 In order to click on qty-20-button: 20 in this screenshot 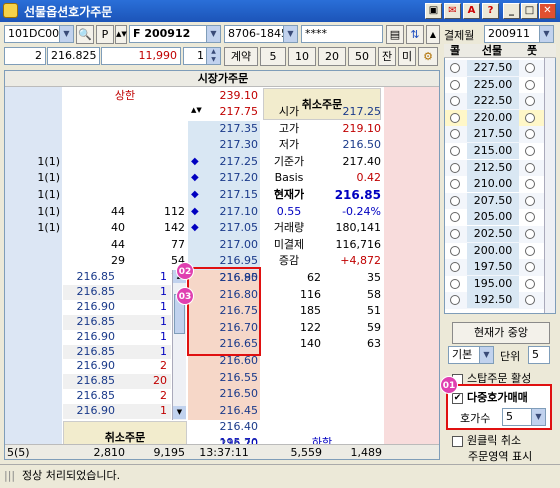, I will do `click(332, 56)`.